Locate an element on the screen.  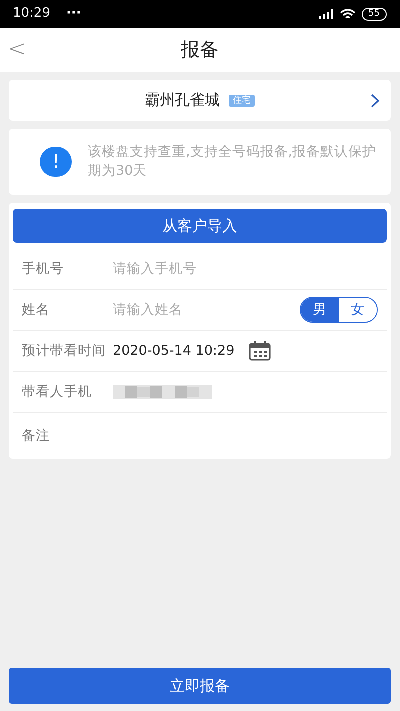
submit-button: 立即报备 is located at coordinates (200, 686).